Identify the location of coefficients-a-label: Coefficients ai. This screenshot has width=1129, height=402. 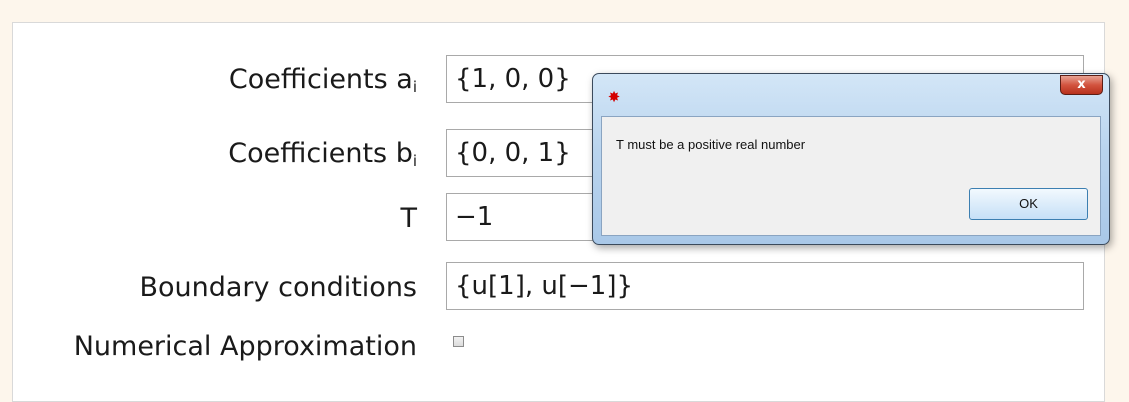
(322, 80).